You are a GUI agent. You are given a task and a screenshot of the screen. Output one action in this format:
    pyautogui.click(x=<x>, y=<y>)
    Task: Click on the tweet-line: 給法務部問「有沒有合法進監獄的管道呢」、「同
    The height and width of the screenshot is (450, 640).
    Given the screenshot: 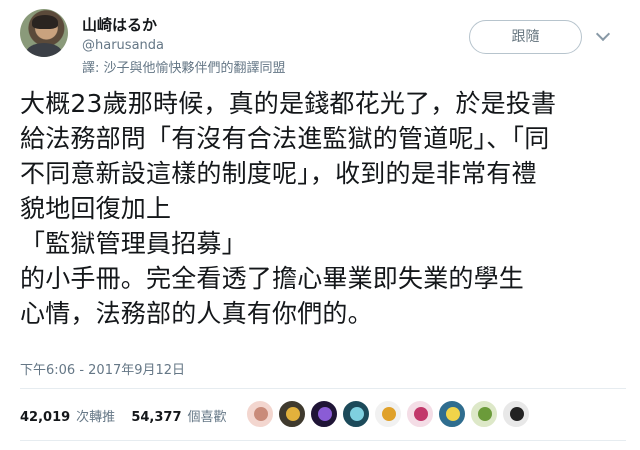 What is the action you would take?
    pyautogui.click(x=285, y=138)
    